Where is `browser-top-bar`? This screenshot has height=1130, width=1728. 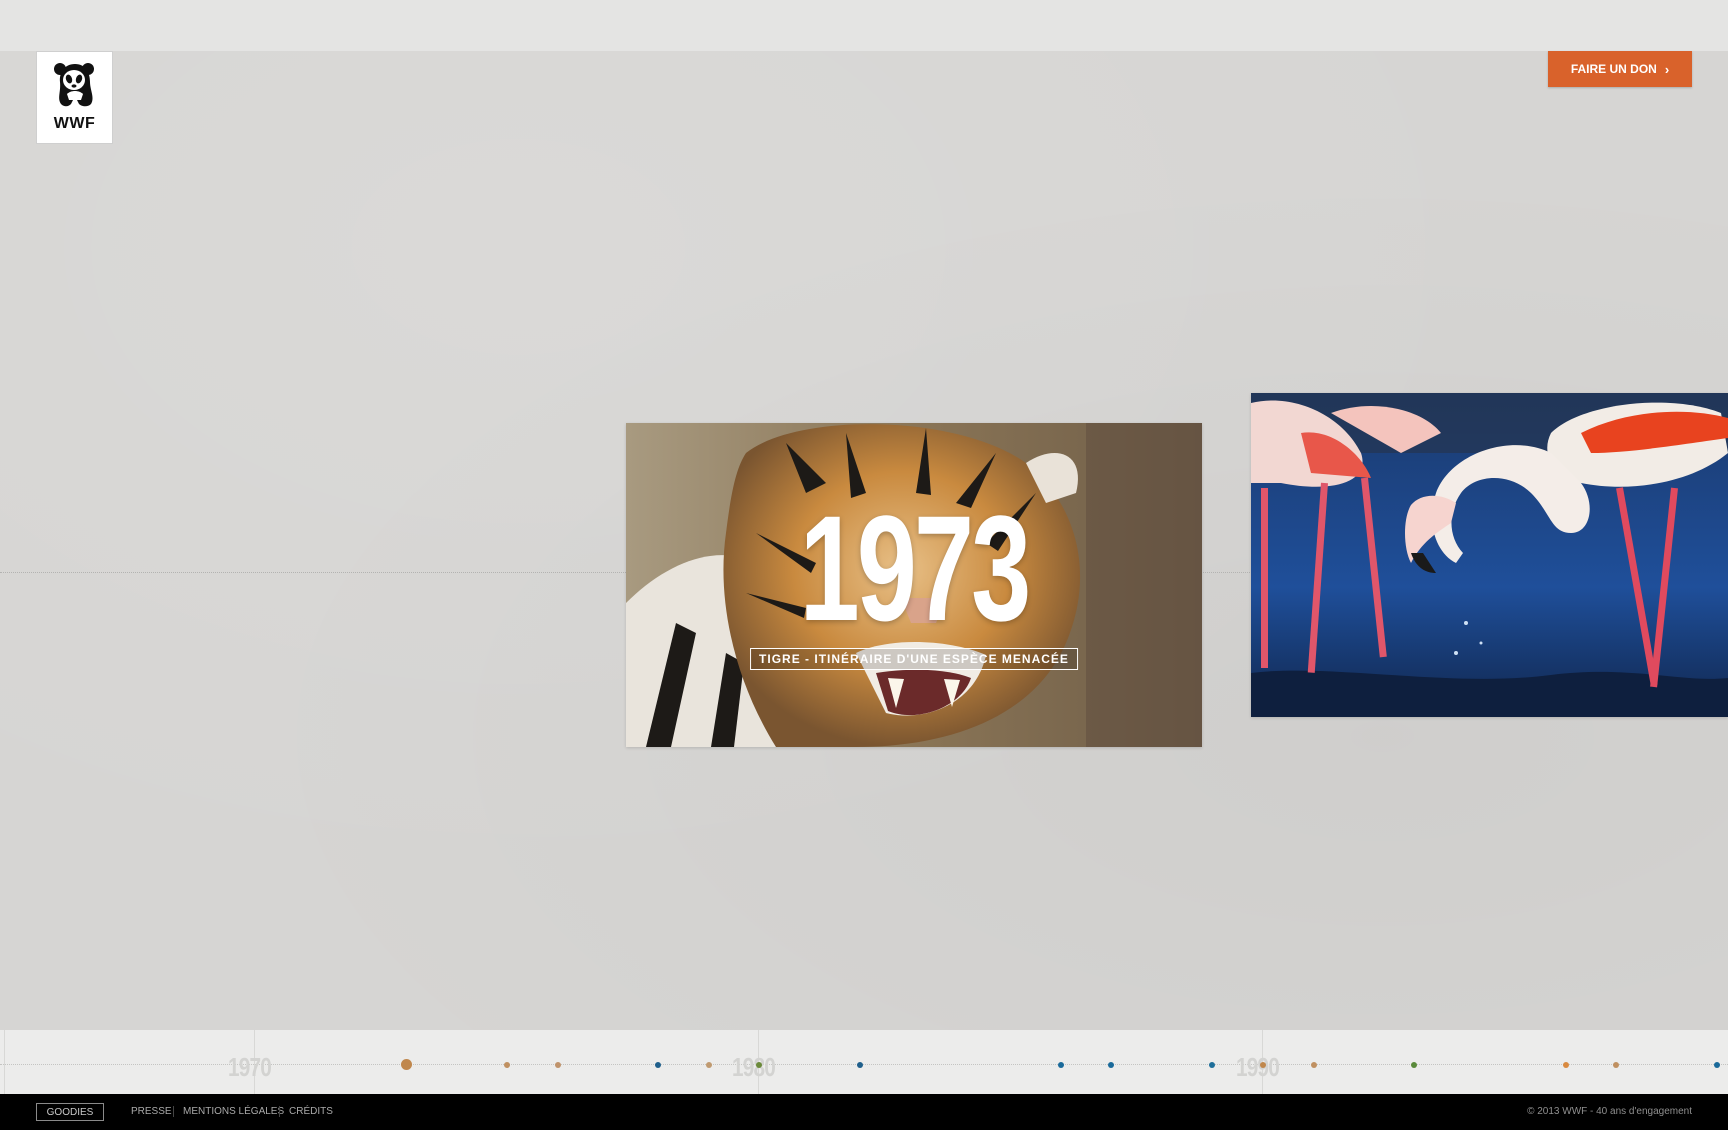
browser-top-bar is located at coordinates (864, 25).